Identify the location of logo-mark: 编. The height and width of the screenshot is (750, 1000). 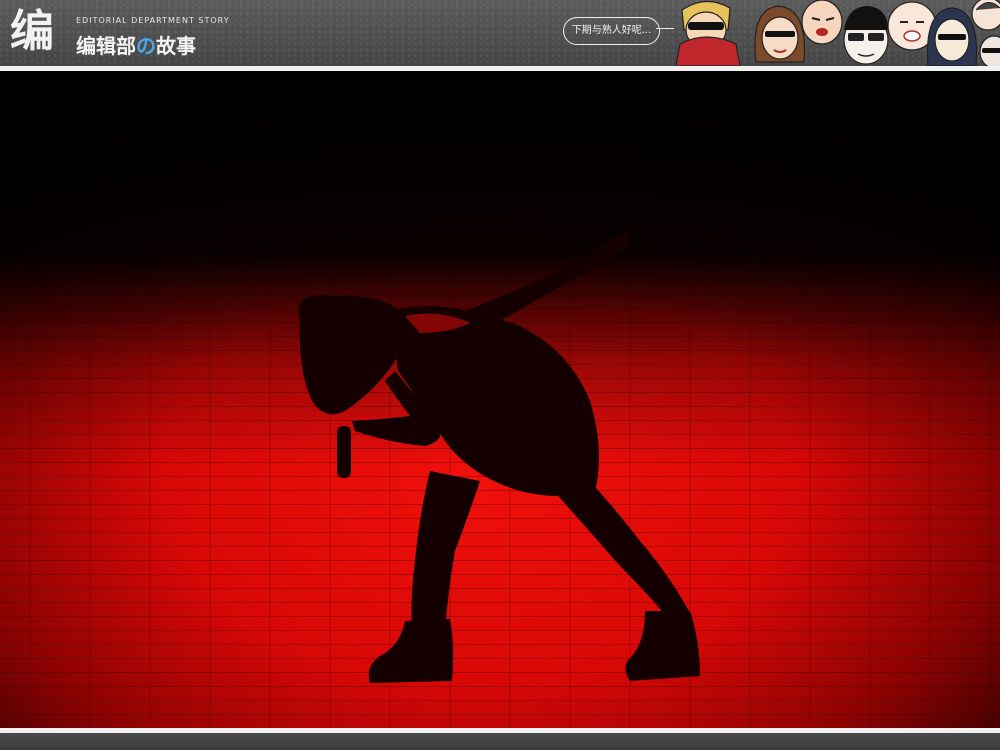
(32, 31).